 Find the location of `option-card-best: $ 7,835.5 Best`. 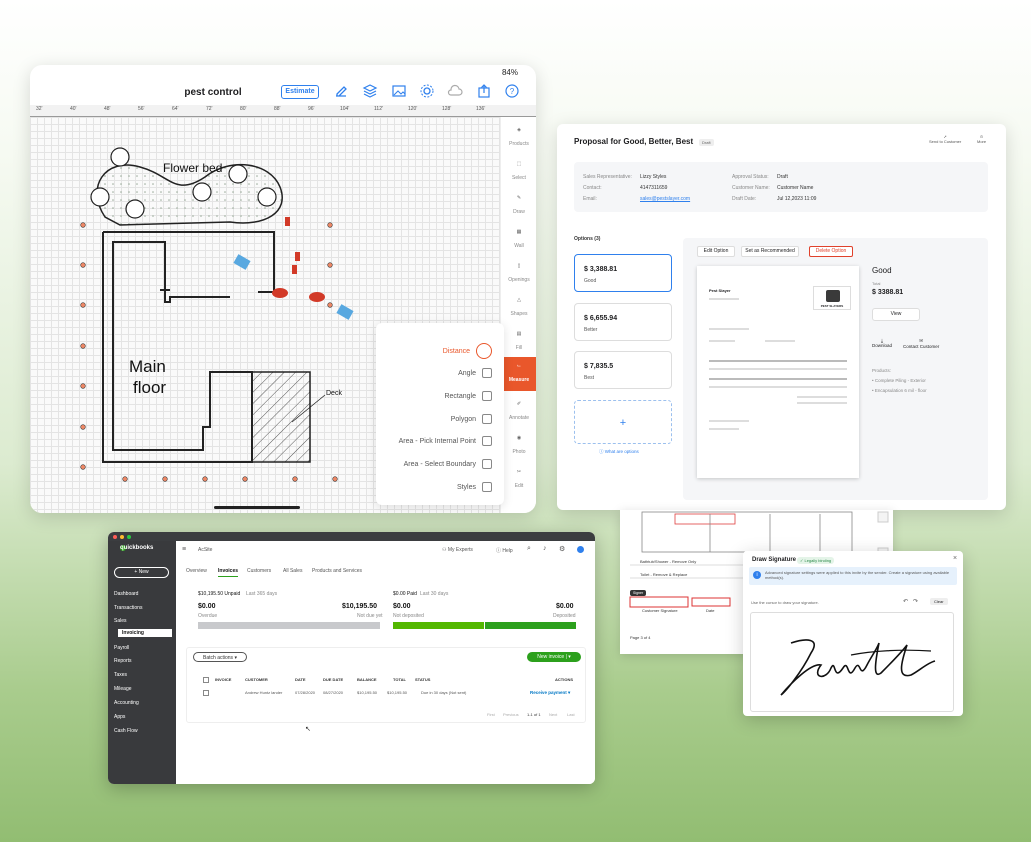

option-card-best: $ 7,835.5 Best is located at coordinates (623, 370).